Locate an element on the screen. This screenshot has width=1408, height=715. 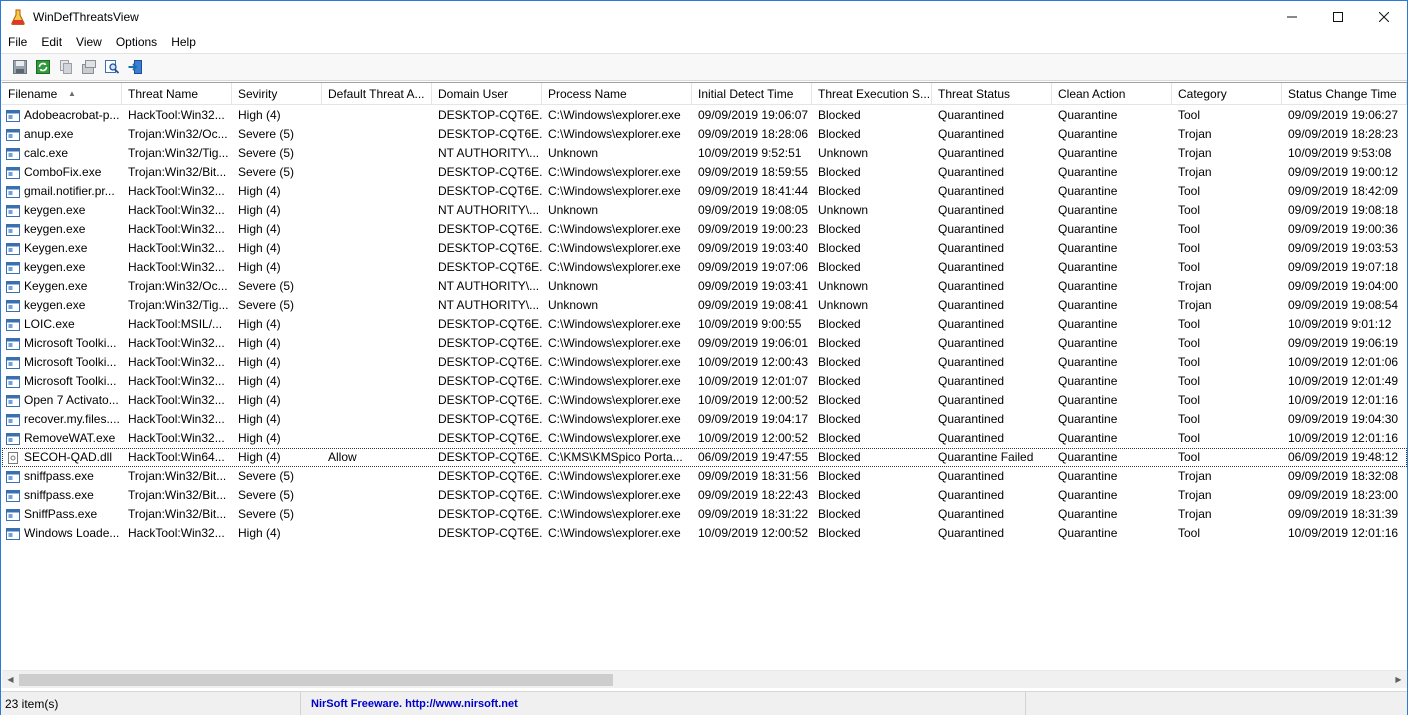
column-header-domain-user: Domain User is located at coordinates (487, 94).